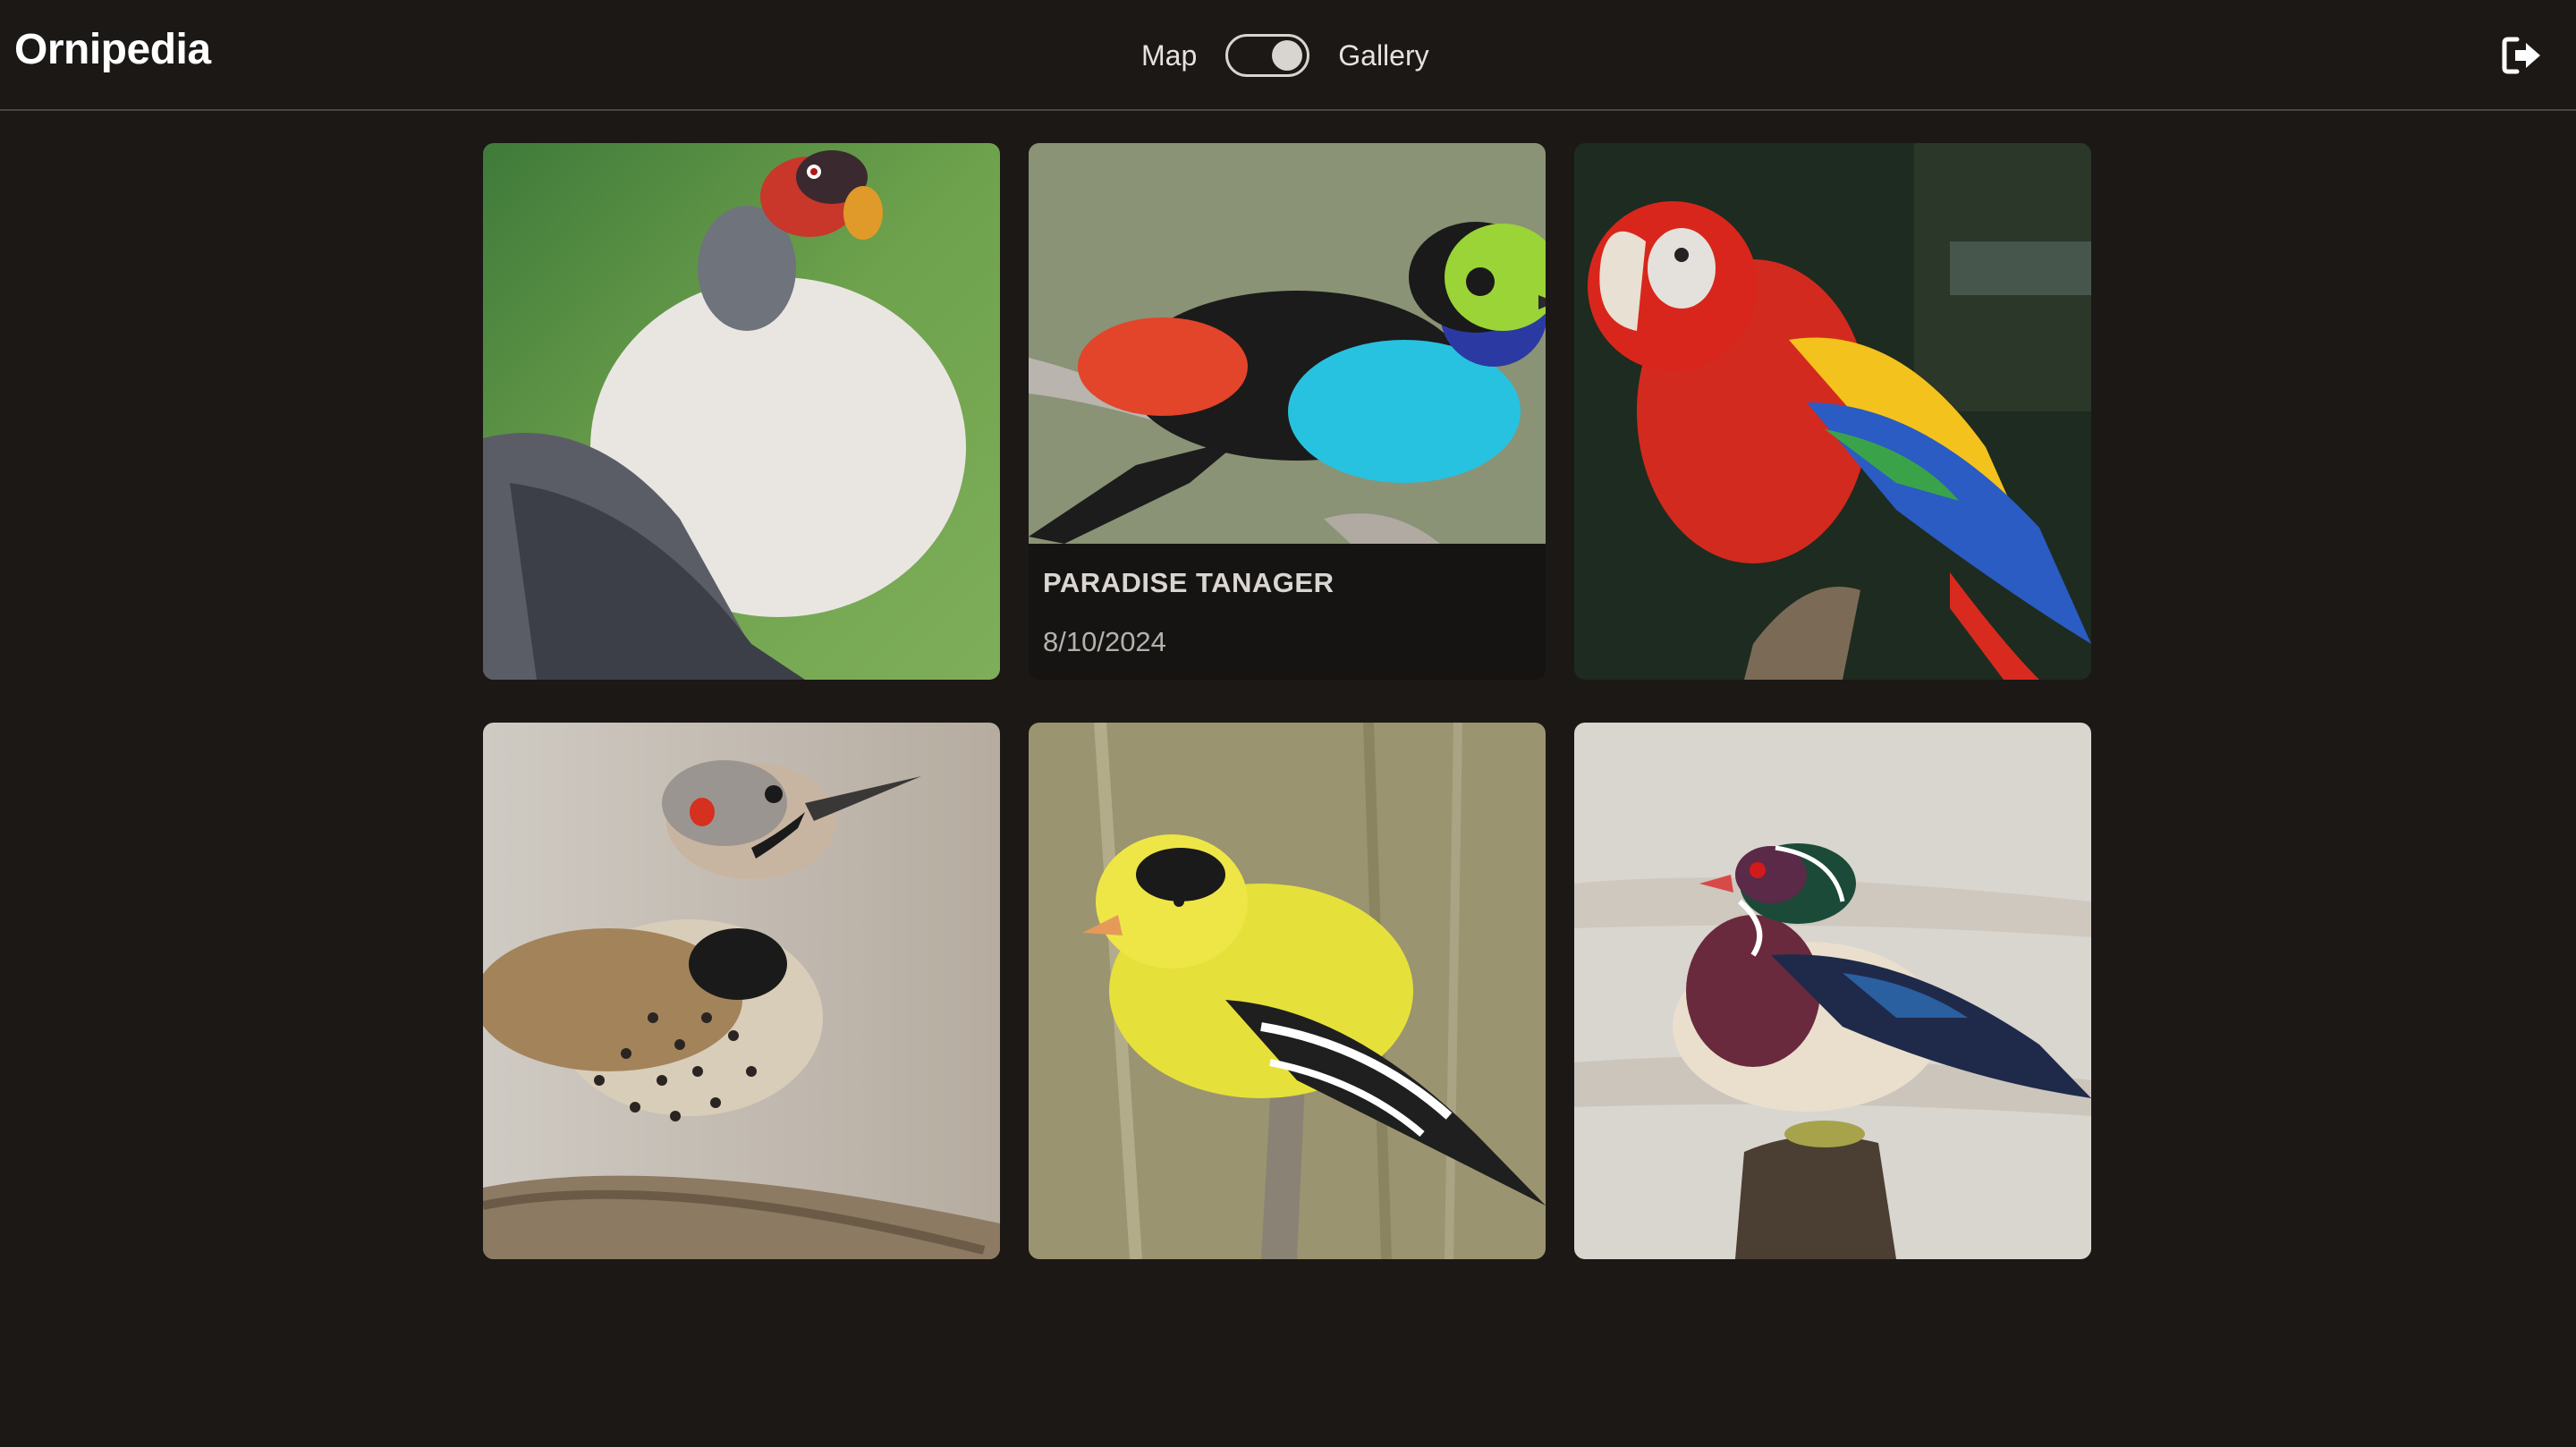  I want to click on paradise-tanager-photo, so click(1287, 343).